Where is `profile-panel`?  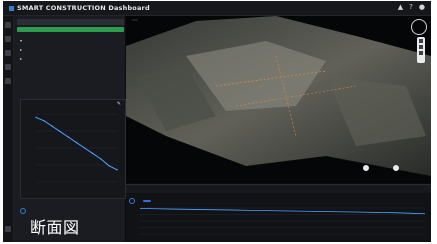 profile-panel is located at coordinates (278, 217).